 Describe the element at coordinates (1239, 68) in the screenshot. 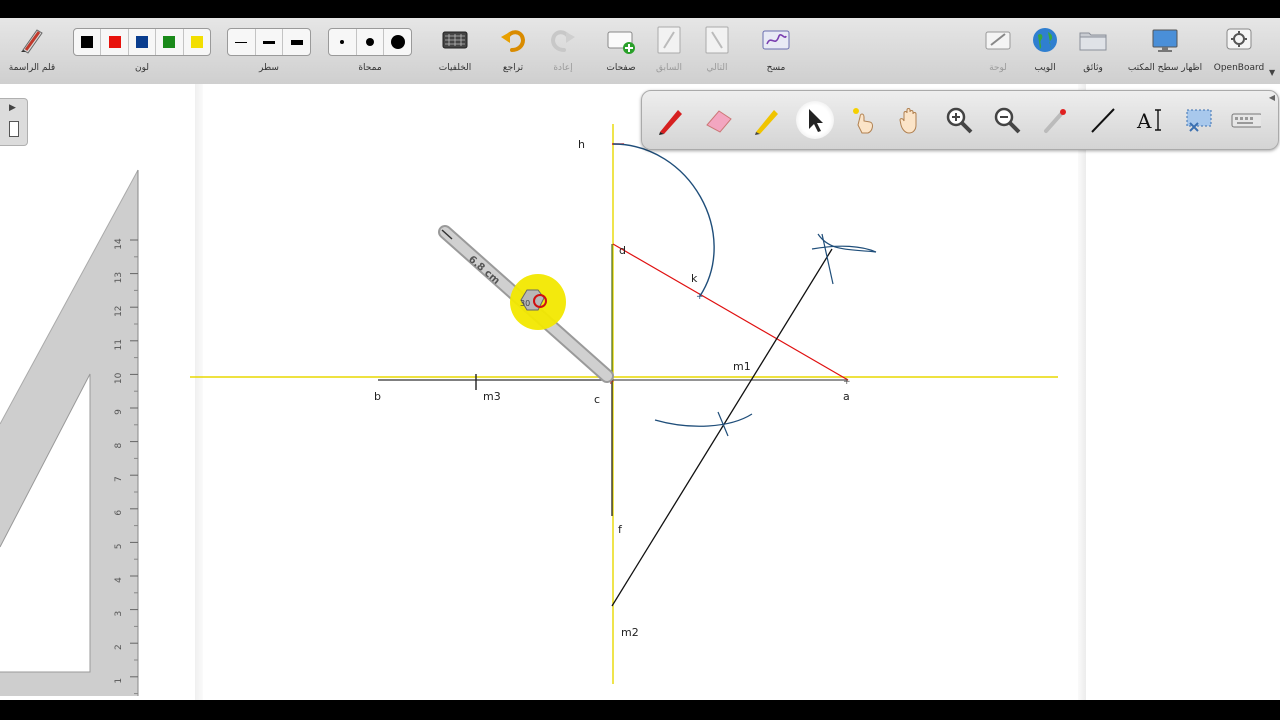

I see `openboard-label: OpenBoard` at that location.